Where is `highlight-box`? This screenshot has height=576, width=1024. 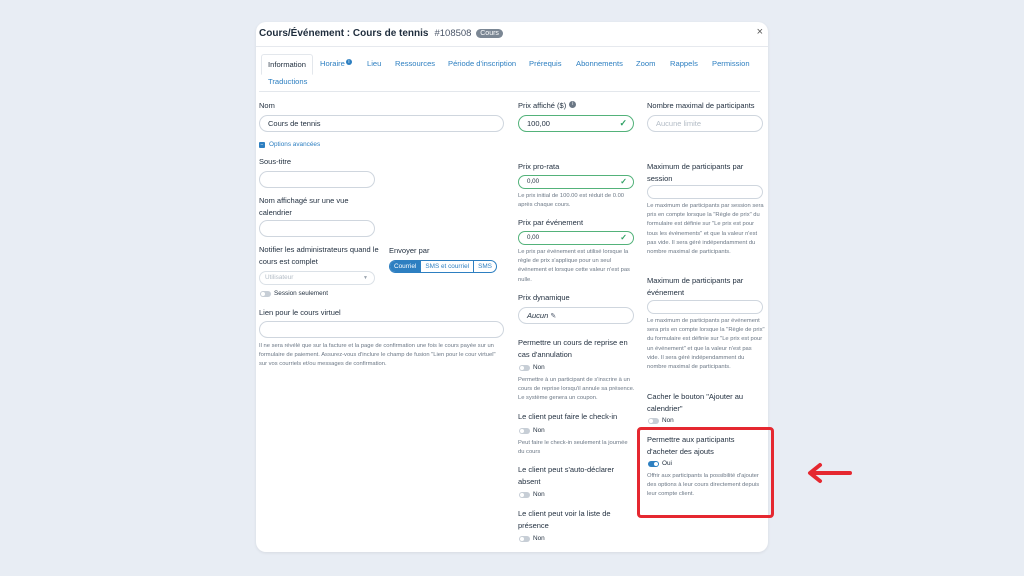 highlight-box is located at coordinates (705, 472).